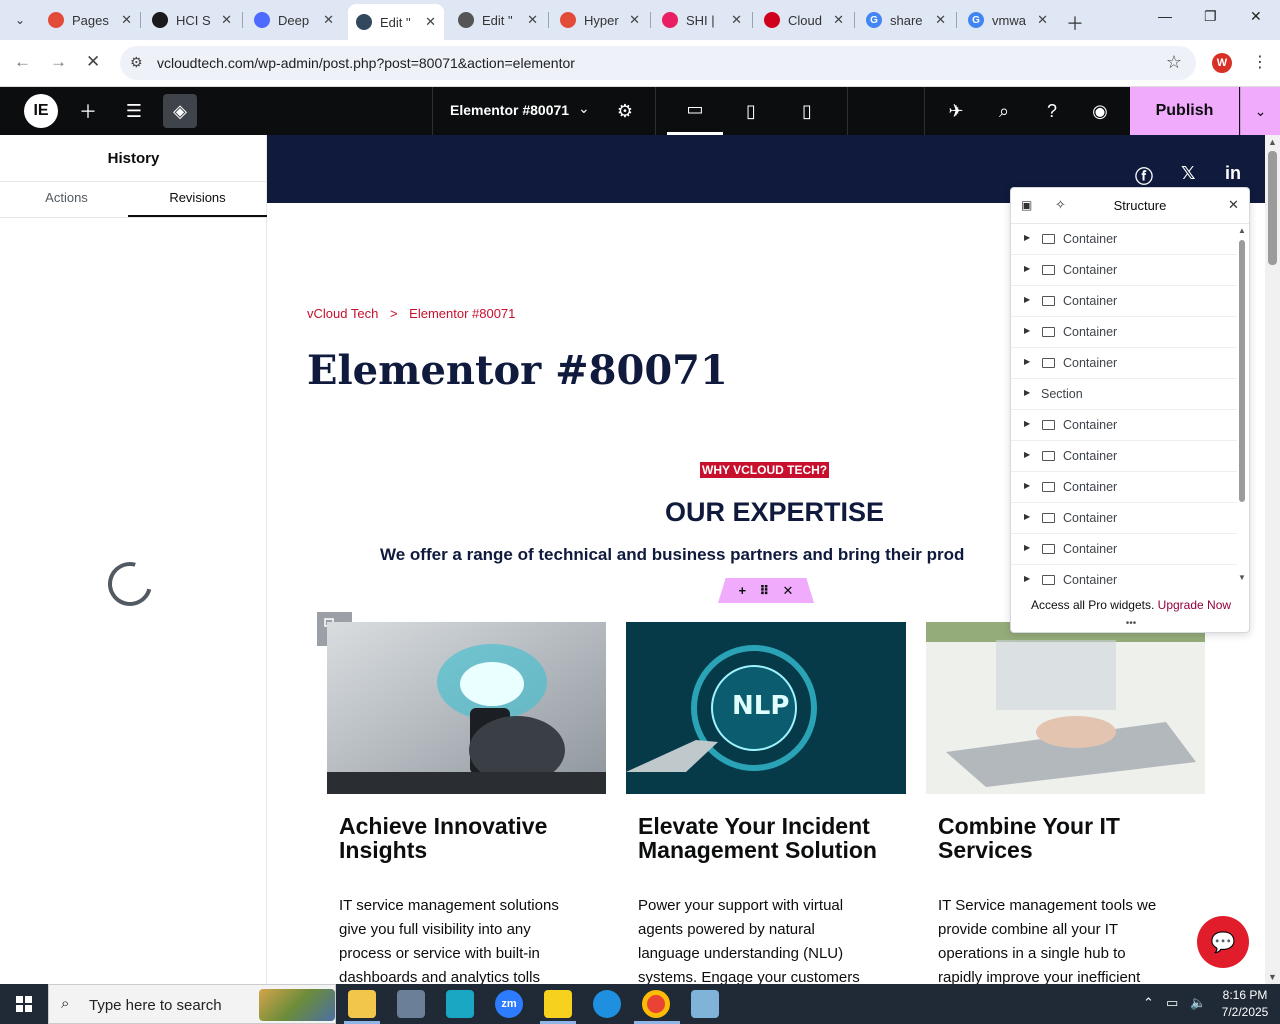 Image resolution: width=1280 pixels, height=1024 pixels. Describe the element at coordinates (695, 111) in the screenshot. I see `desktop-view-icon: ▭` at that location.